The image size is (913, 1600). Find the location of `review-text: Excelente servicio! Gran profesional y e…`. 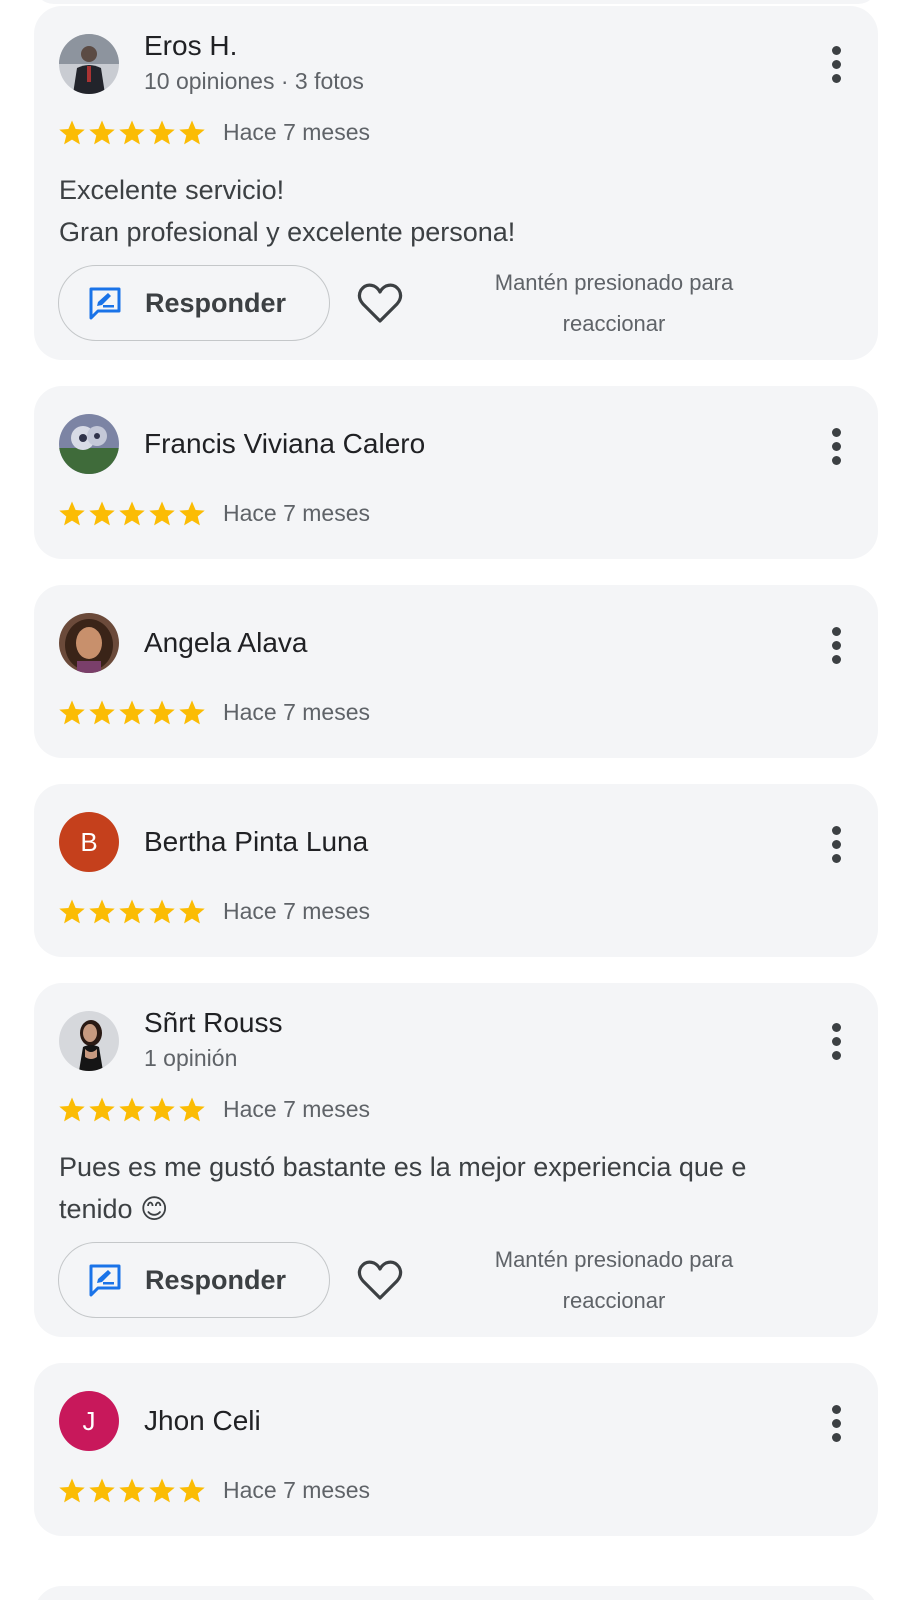

review-text: Excelente servicio! Gran profesional y e… is located at coordinates (453, 211).